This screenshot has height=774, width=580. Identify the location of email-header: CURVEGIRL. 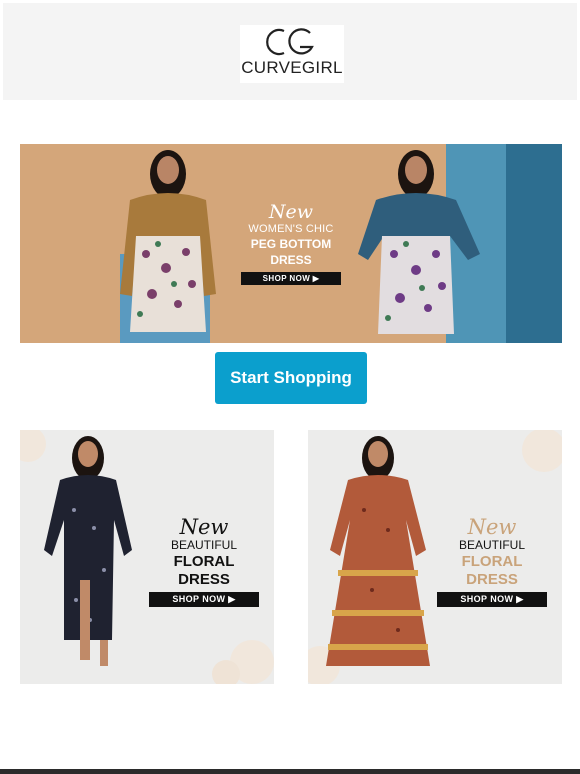
(290, 51).